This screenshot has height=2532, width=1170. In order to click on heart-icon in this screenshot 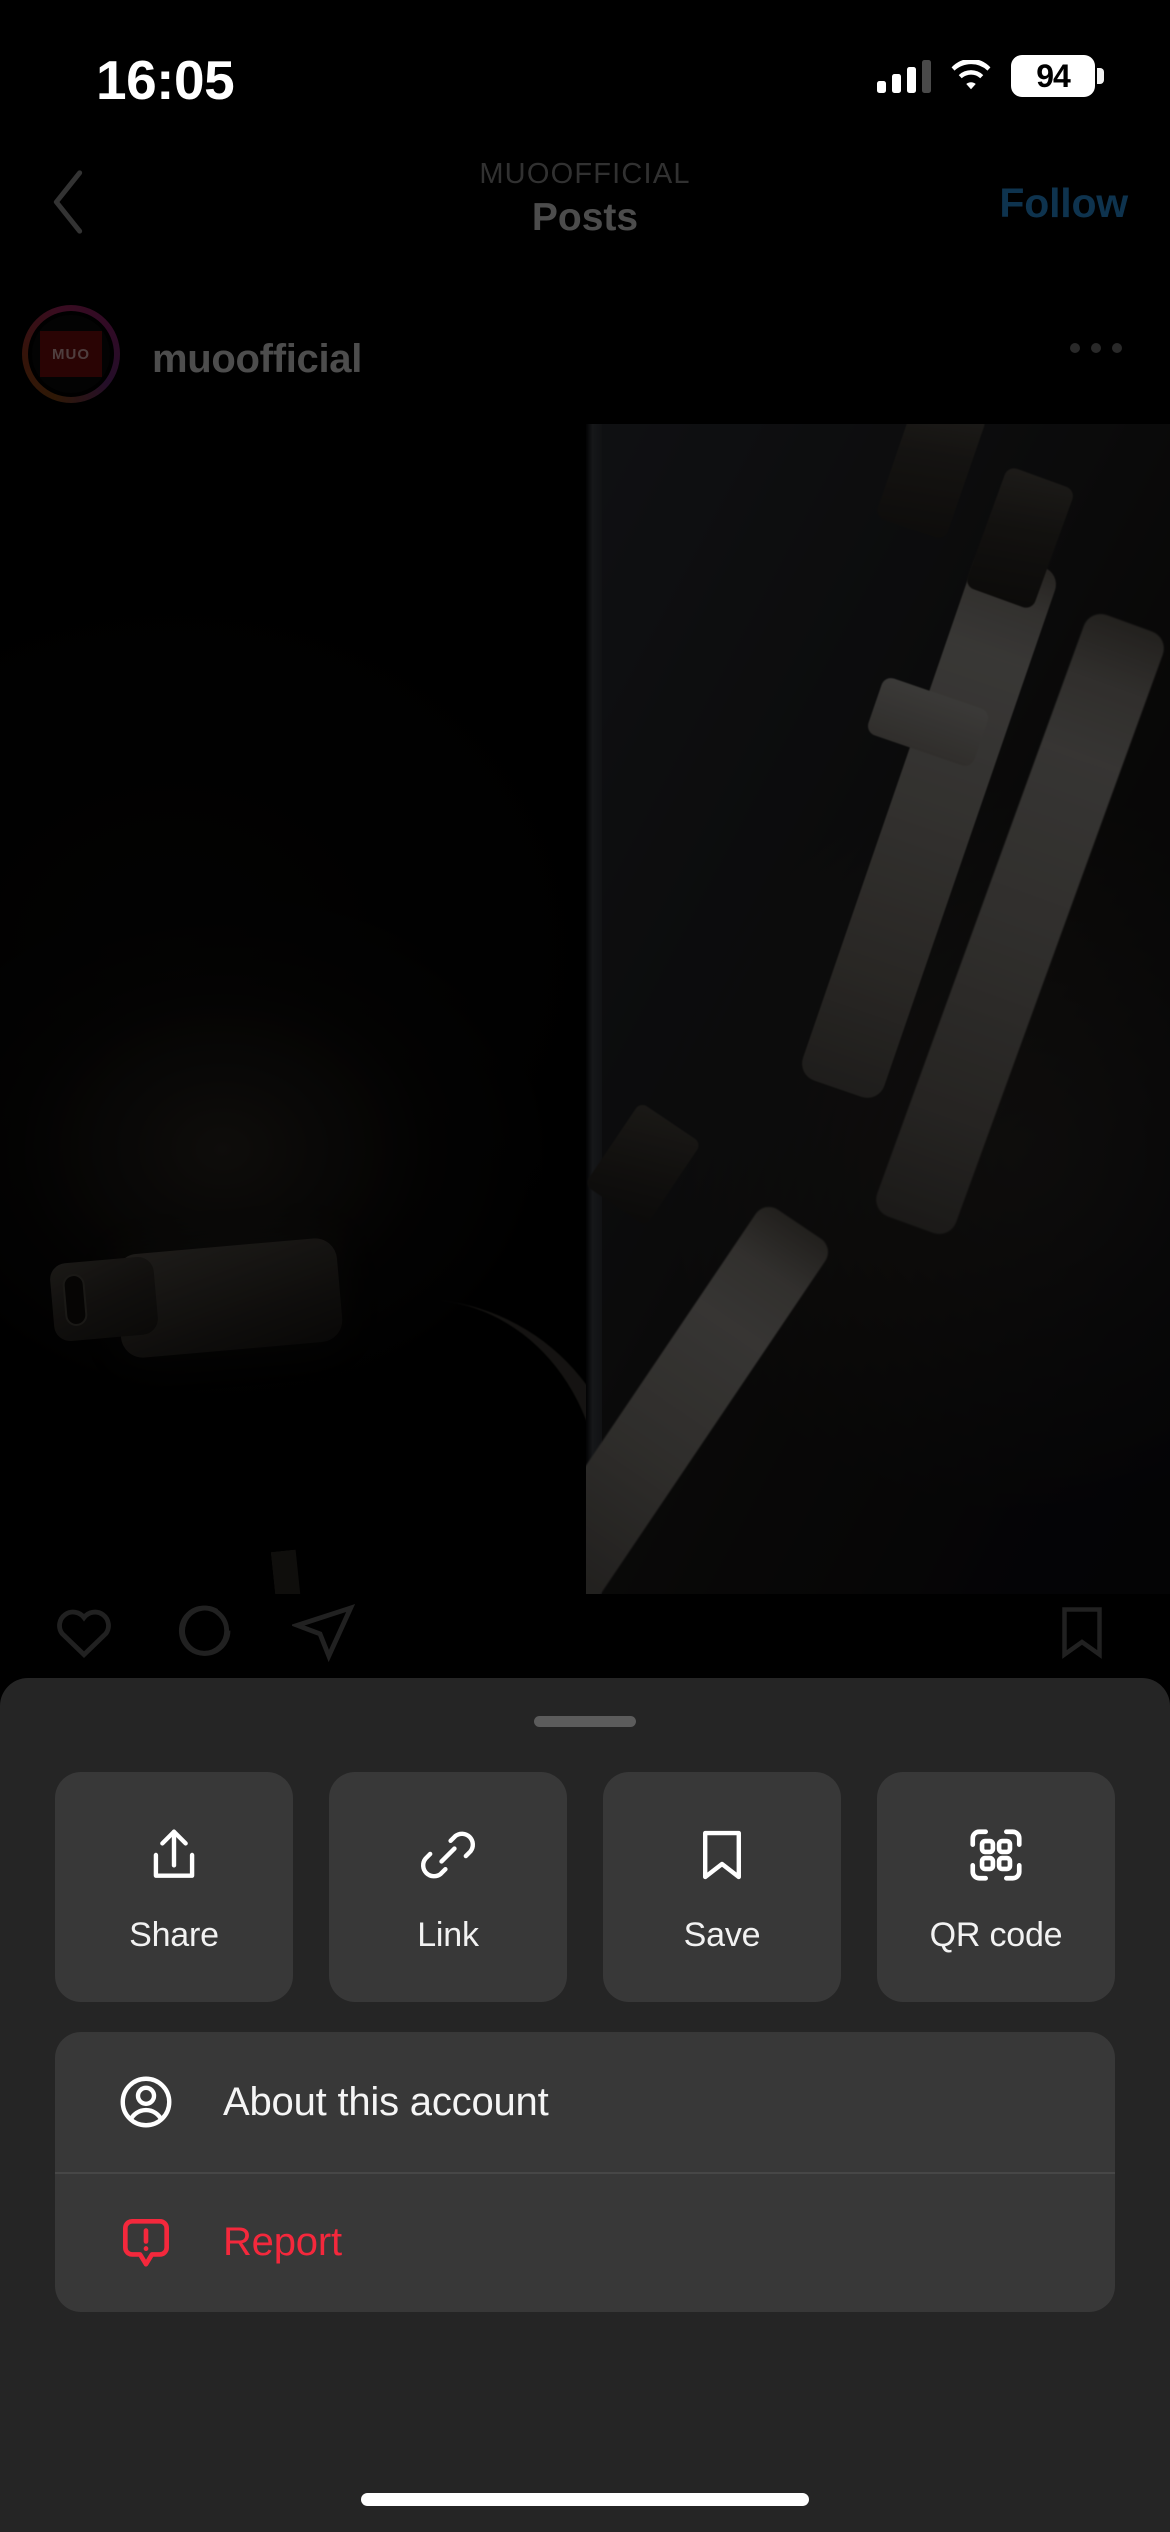, I will do `click(84, 1634)`.